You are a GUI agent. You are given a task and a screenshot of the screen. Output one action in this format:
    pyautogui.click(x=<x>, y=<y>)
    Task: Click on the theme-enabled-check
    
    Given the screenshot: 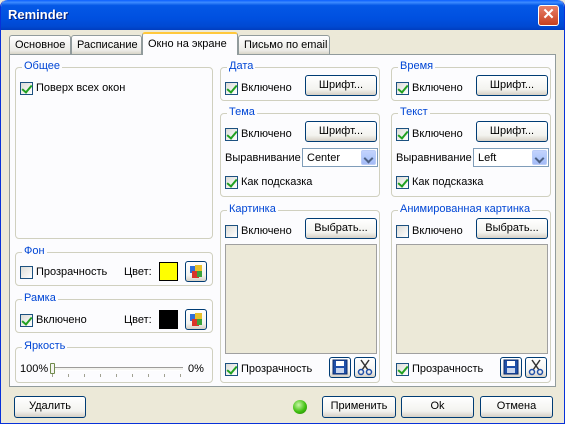 What is the action you would take?
    pyautogui.click(x=231, y=134)
    